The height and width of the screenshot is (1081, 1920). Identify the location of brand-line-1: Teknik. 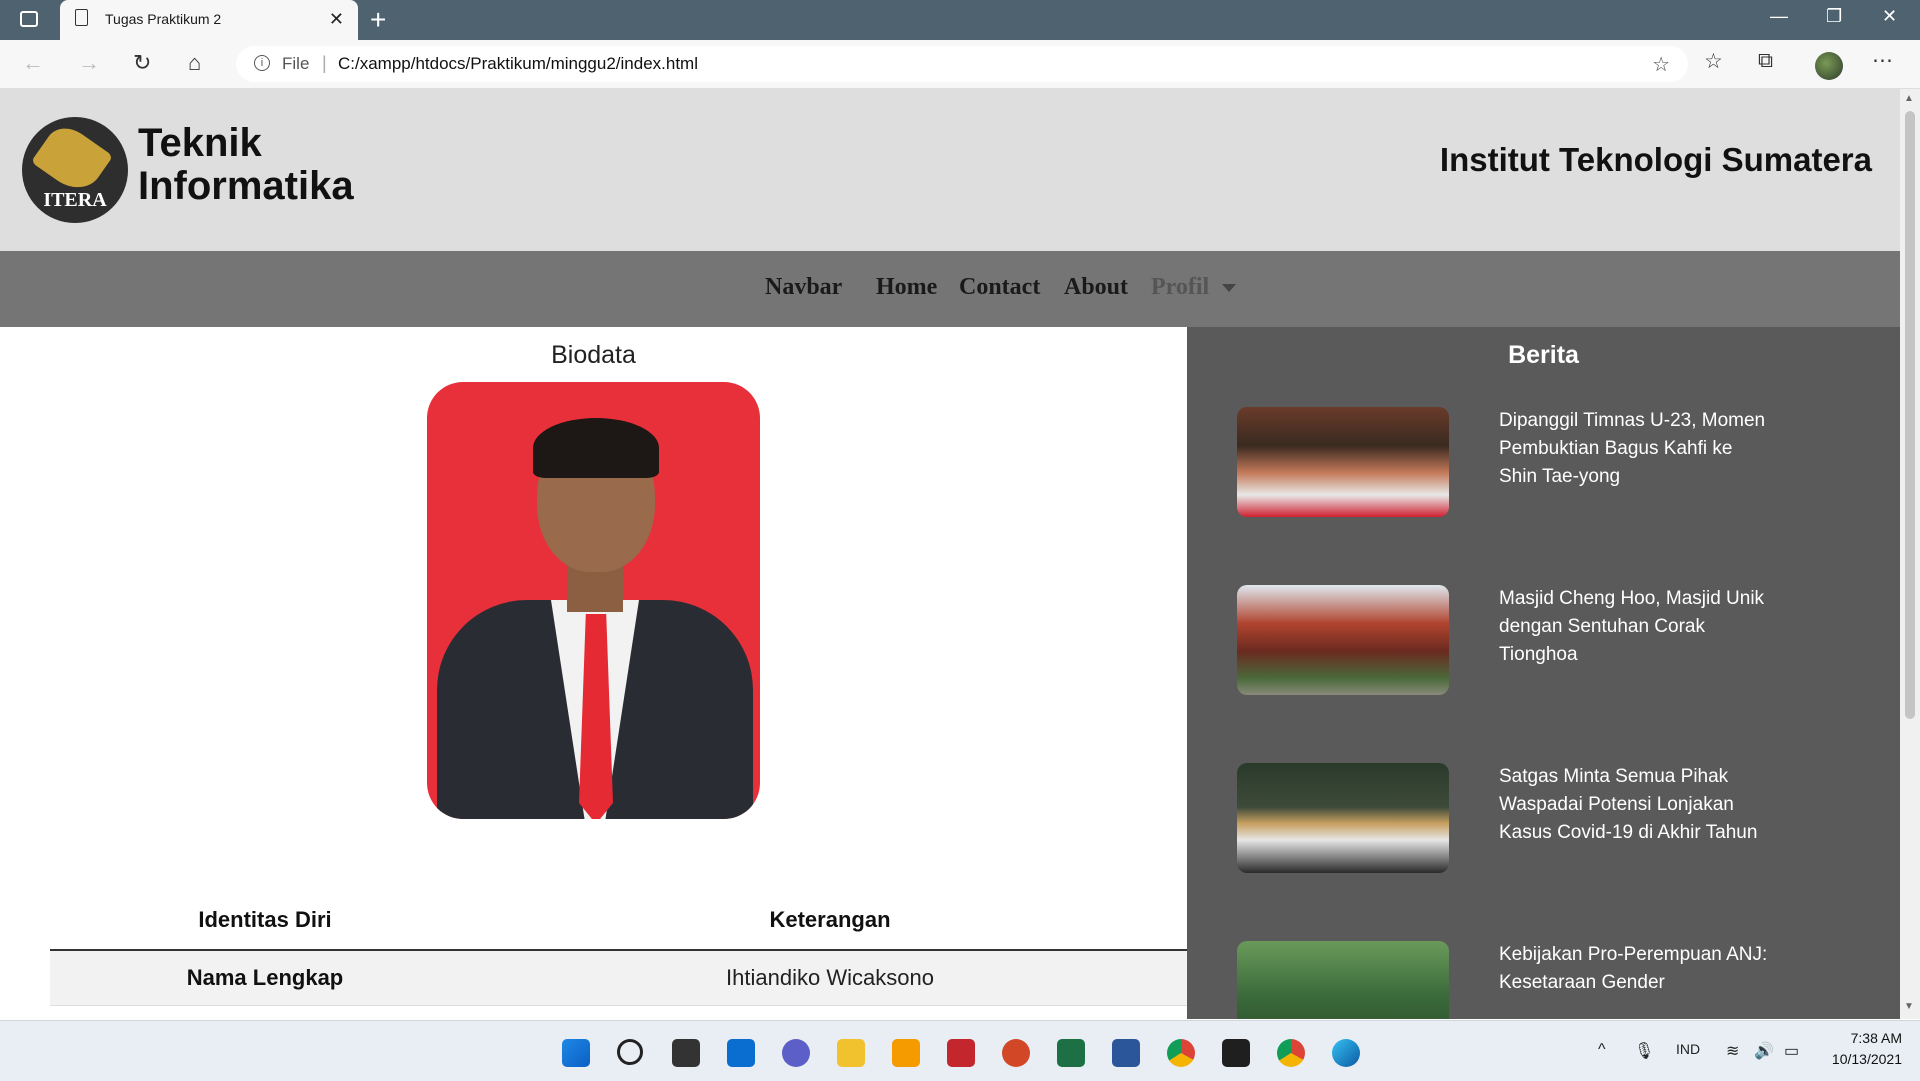
(200, 143).